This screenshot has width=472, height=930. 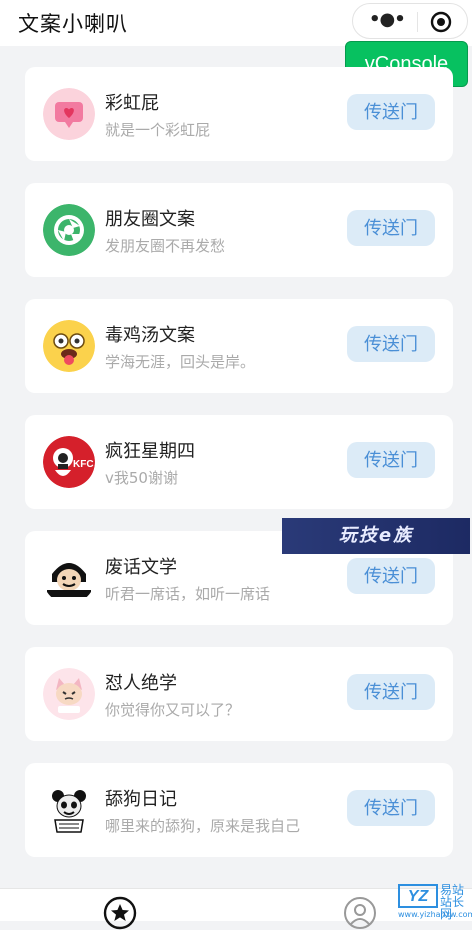 I want to click on list-item: 朋友圈文案 发朋友圈不再发愁 传送门, so click(x=239, y=230).